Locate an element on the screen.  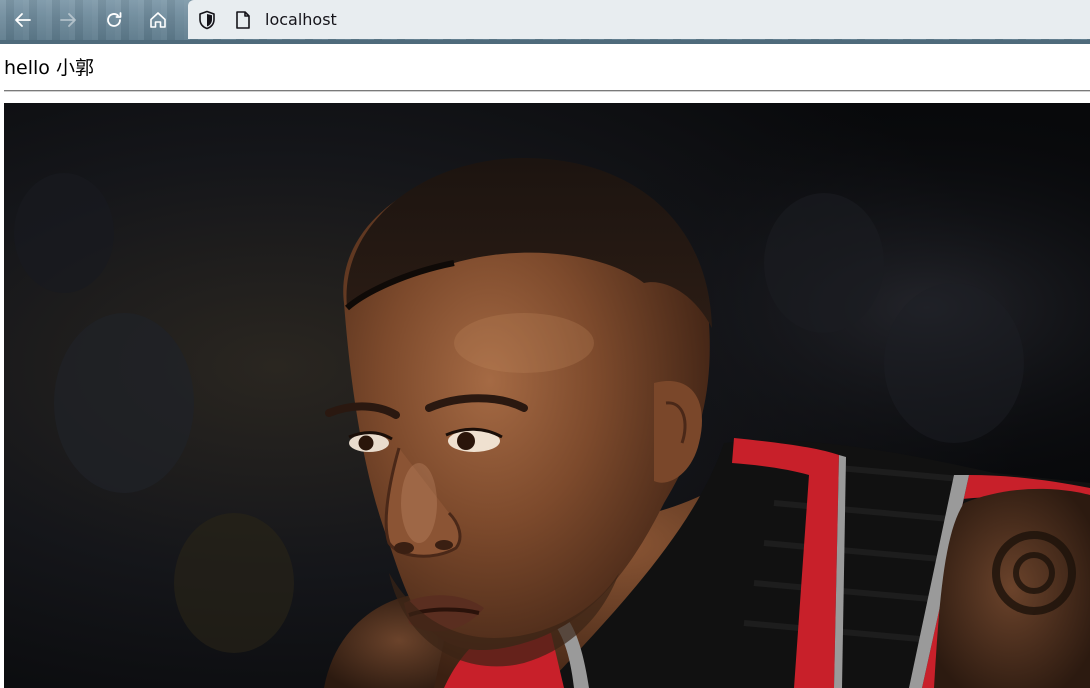
arrow-right-icon is located at coordinates (68, 20).